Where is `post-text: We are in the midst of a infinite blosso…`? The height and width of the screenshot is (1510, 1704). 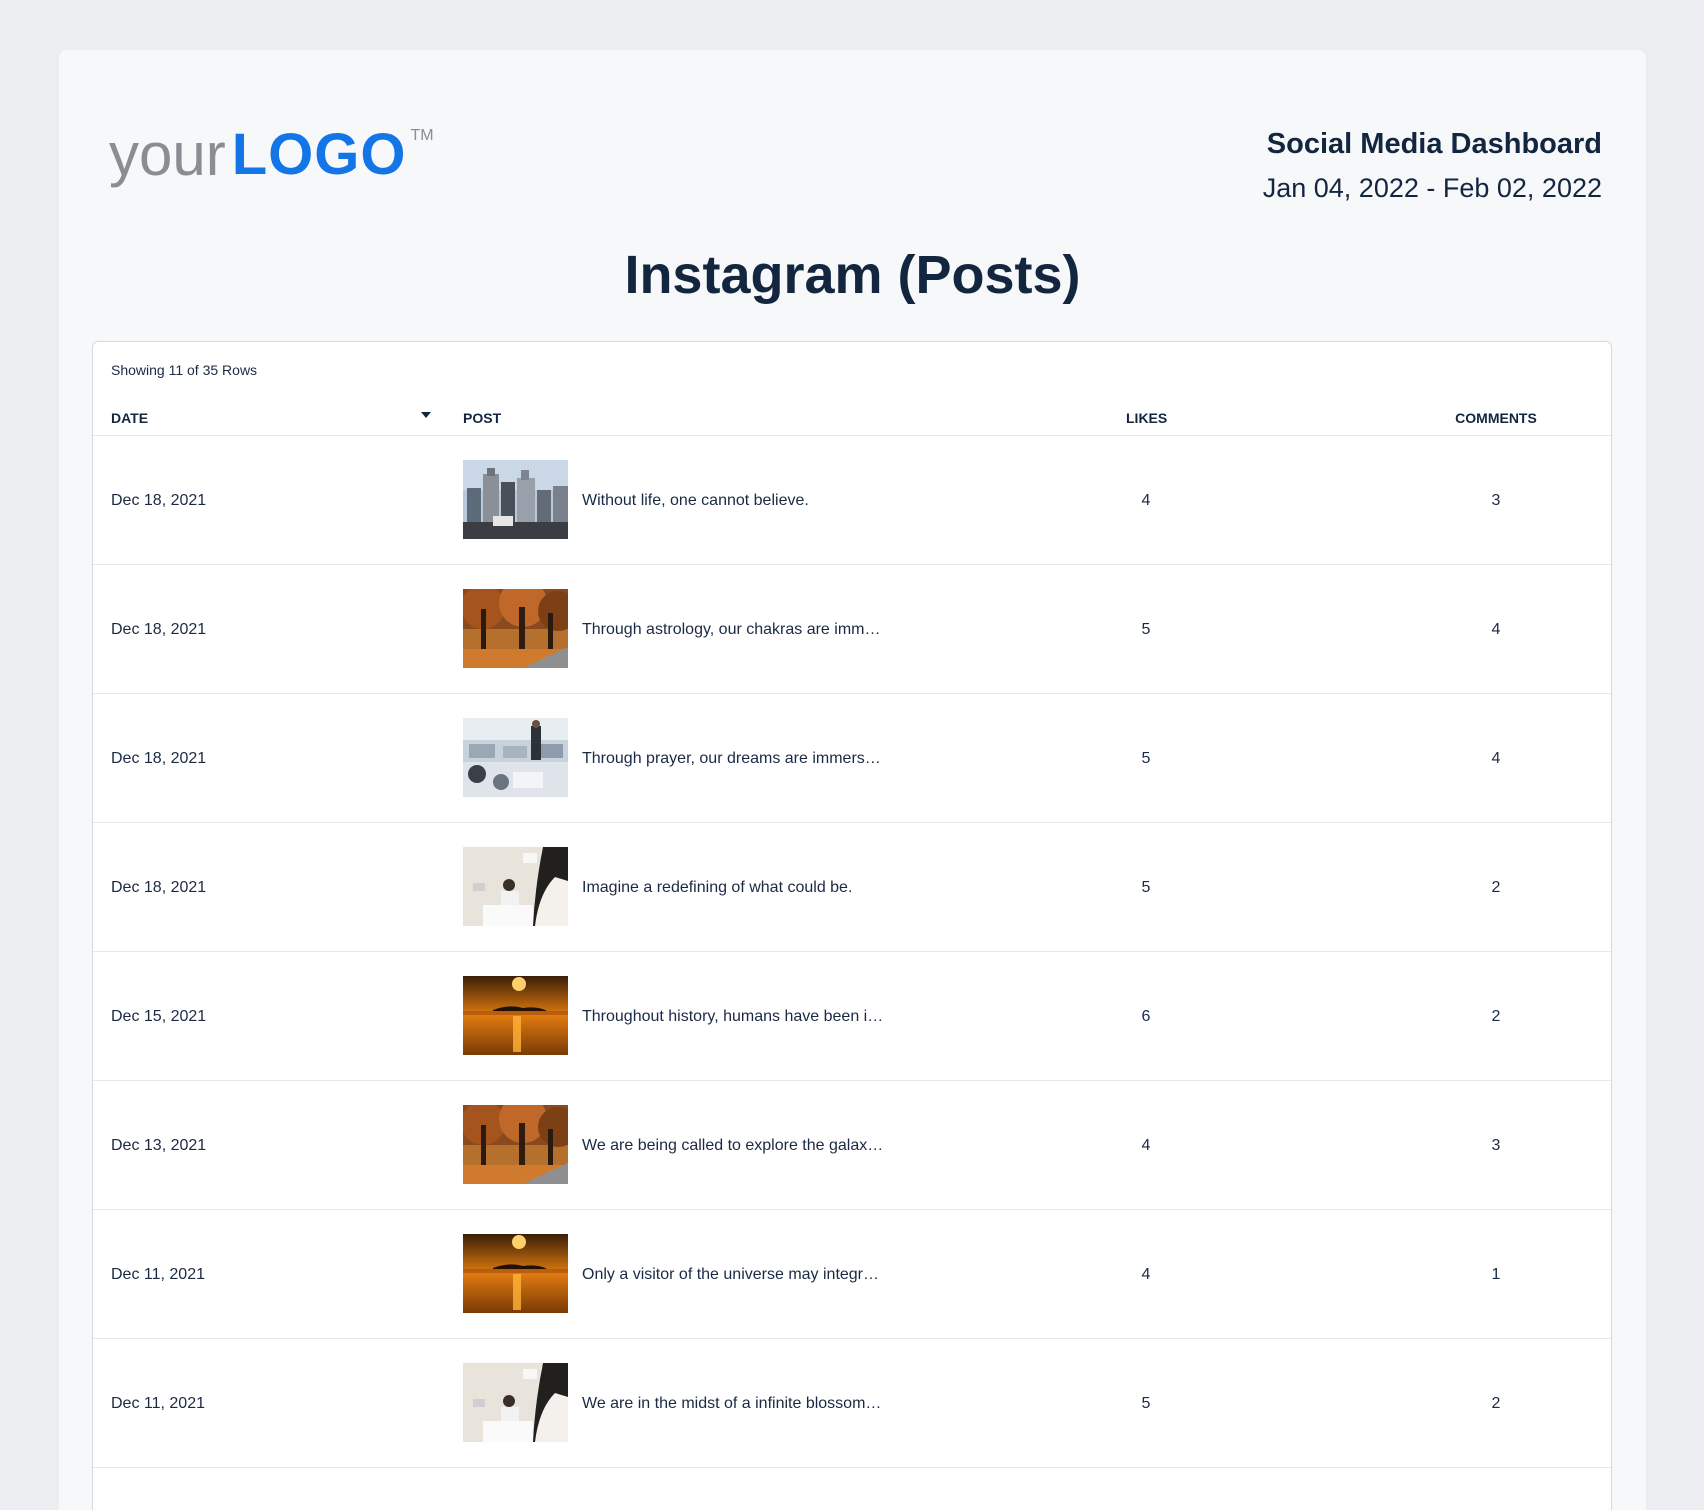
post-text: We are in the midst of a infinite blosso… is located at coordinates (797, 1404).